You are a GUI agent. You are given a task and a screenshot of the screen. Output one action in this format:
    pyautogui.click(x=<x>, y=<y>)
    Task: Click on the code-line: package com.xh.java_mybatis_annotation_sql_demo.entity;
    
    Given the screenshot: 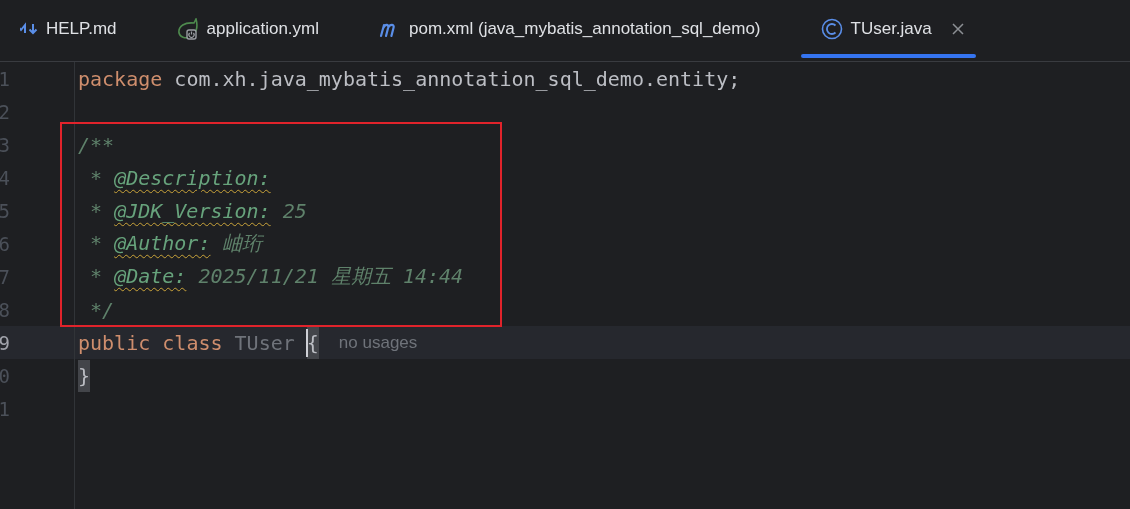 What is the action you would take?
    pyautogui.click(x=409, y=78)
    